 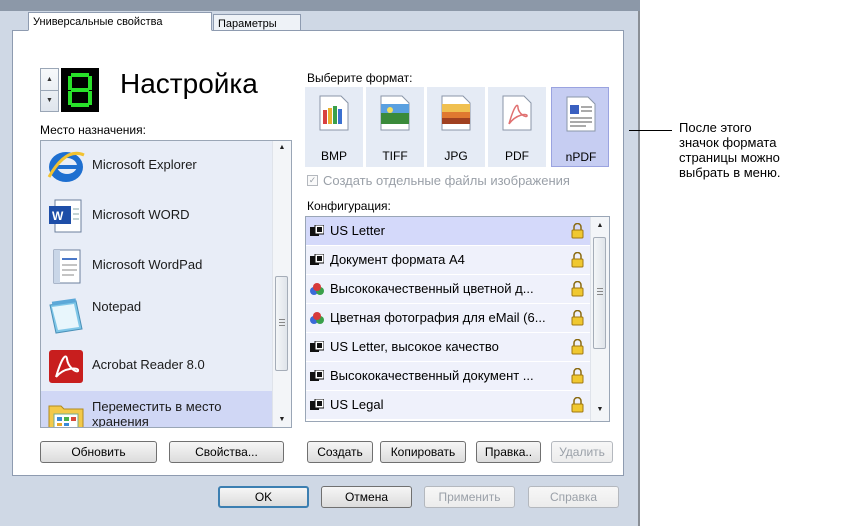 I want to click on svg-text: W, so click(x=58, y=216).